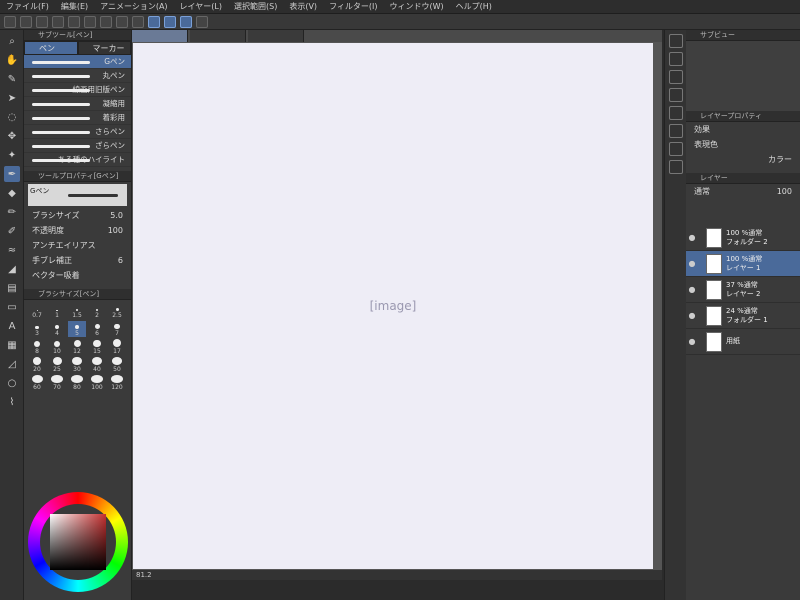  I want to click on brush-size-option: 7, so click(117, 329).